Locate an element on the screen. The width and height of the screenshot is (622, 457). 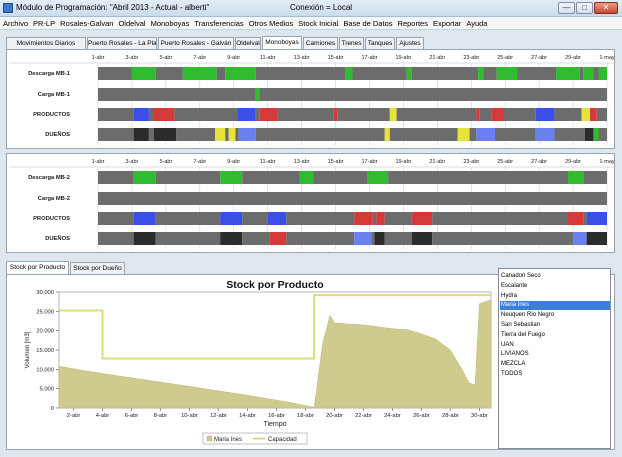
menu-base-de-datos: Base de Datos is located at coordinates (367, 22).